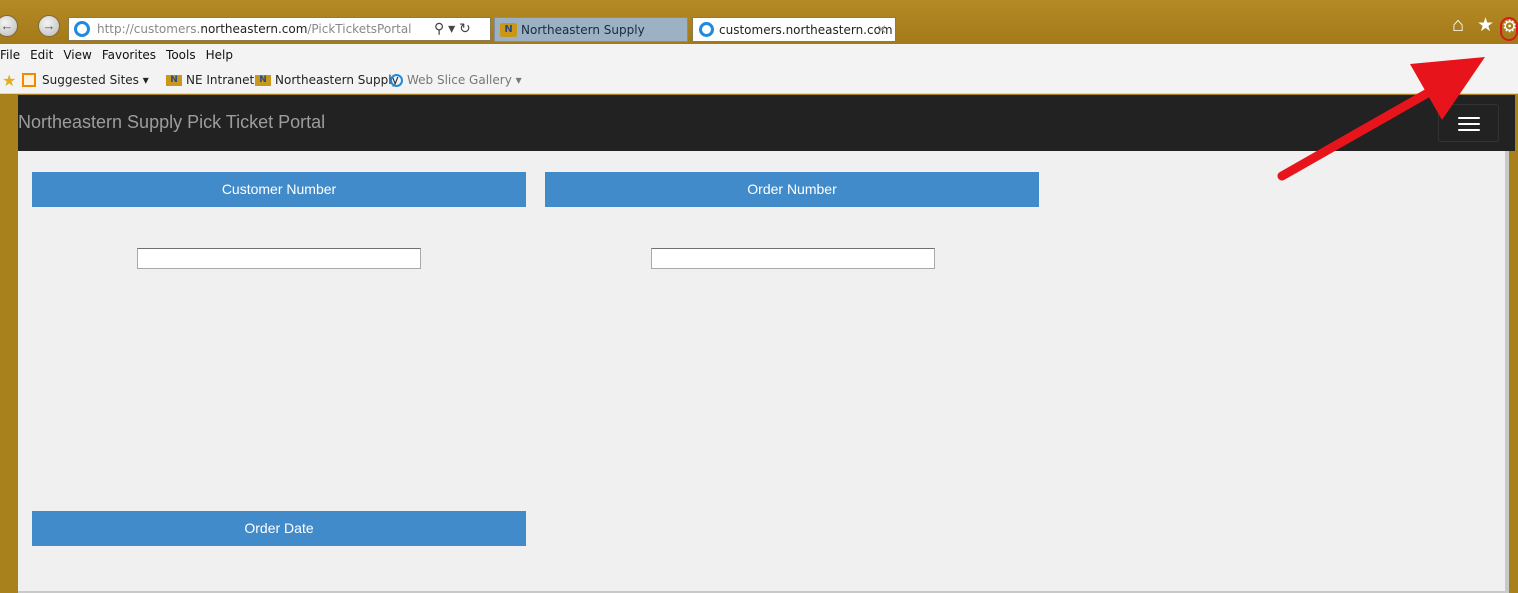 This screenshot has height=593, width=1518. Describe the element at coordinates (793, 258) in the screenshot. I see `order-number-input` at that location.